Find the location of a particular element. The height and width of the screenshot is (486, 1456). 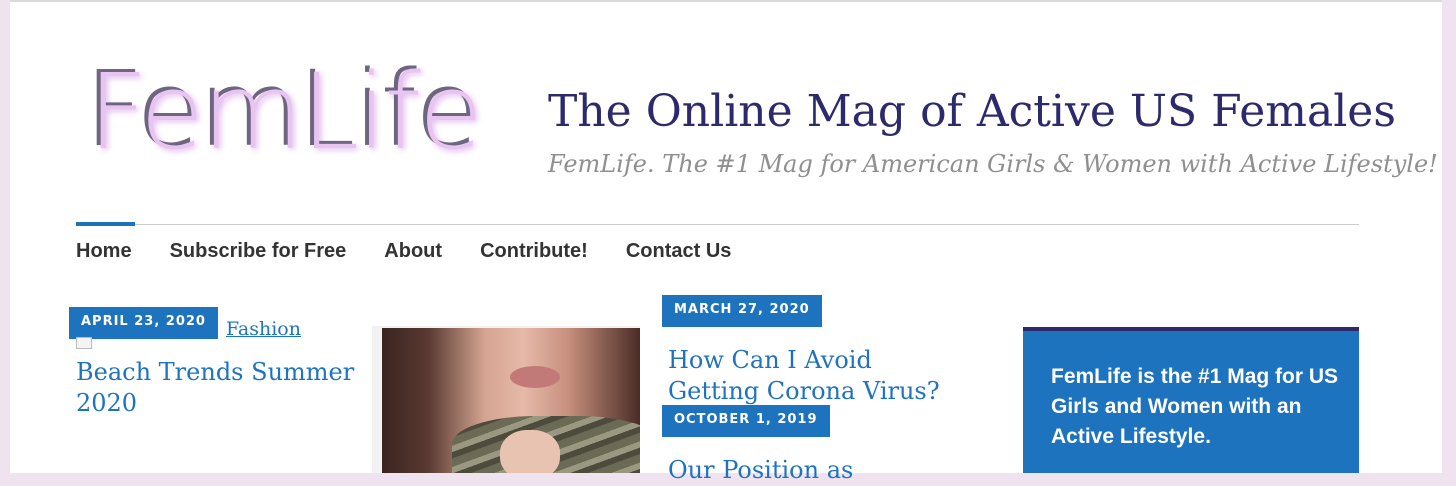

post-date-badge: APRIL 23, 2020 is located at coordinates (143, 323).